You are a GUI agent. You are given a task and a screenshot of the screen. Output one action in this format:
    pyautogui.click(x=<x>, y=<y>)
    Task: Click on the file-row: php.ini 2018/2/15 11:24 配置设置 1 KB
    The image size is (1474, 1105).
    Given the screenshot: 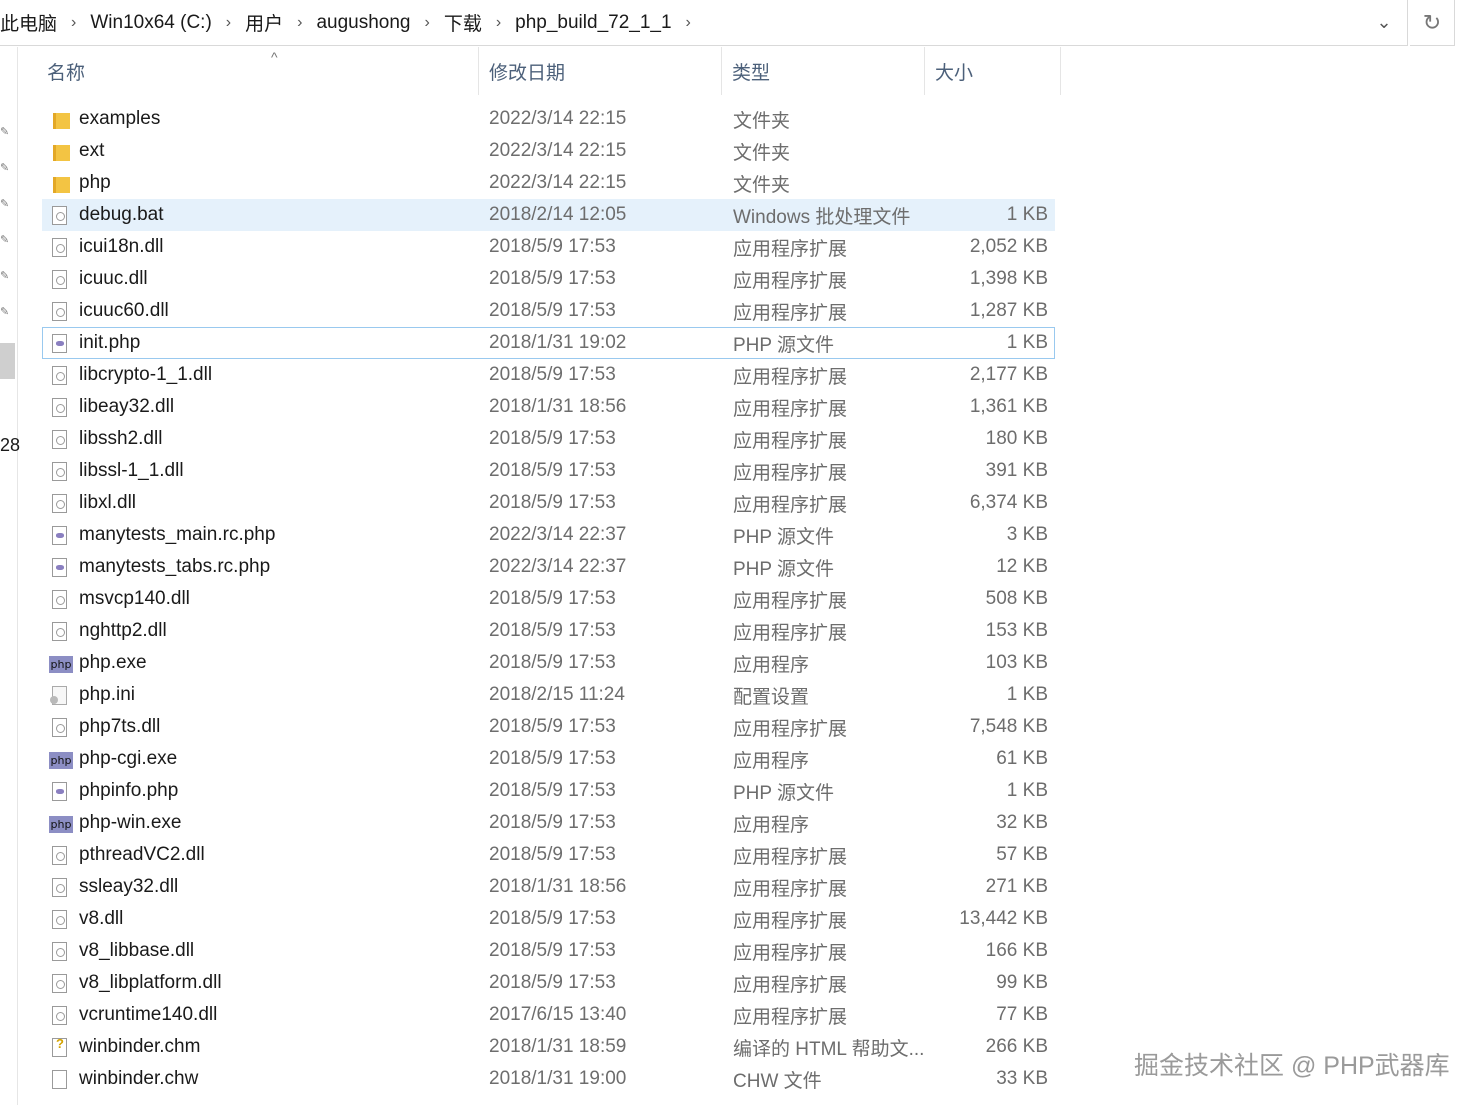 What is the action you would take?
    pyautogui.click(x=548, y=695)
    